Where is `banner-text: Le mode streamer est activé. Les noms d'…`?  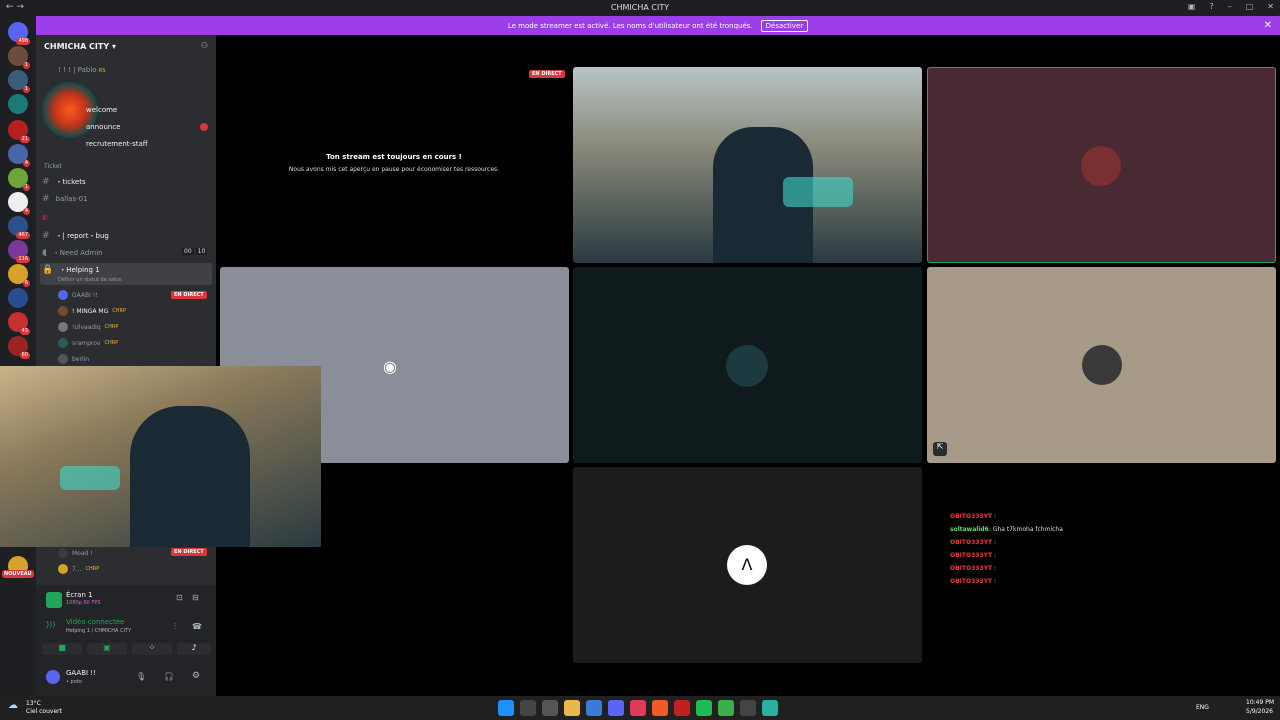 banner-text: Le mode streamer est activé. Les noms d'… is located at coordinates (630, 25).